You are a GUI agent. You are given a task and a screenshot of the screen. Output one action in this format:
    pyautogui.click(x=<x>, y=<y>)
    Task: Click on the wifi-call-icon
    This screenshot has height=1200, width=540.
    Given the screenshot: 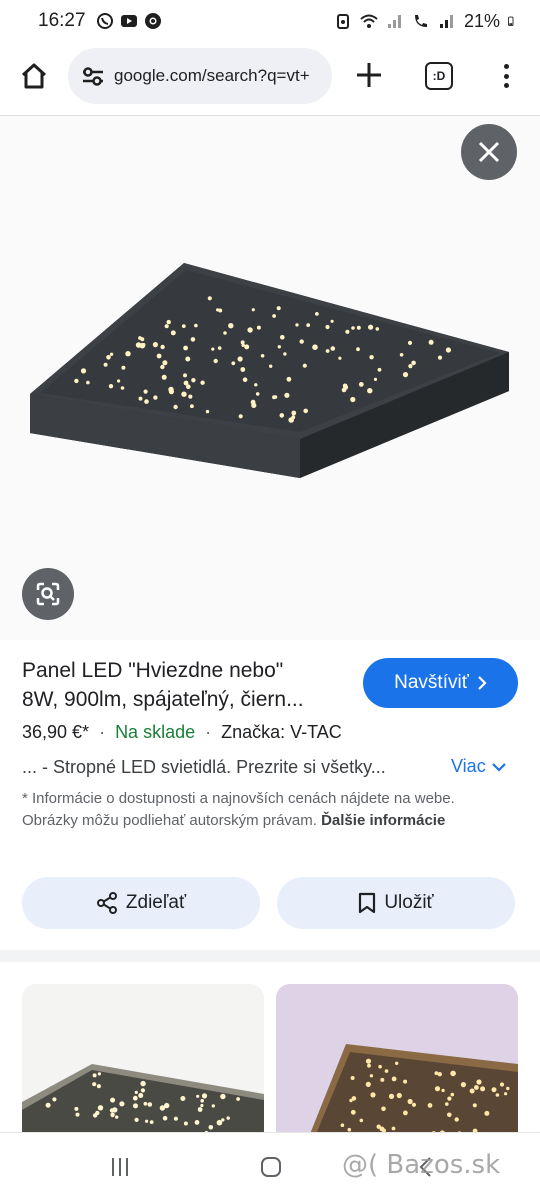 What is the action you would take?
    pyautogui.click(x=420, y=21)
    